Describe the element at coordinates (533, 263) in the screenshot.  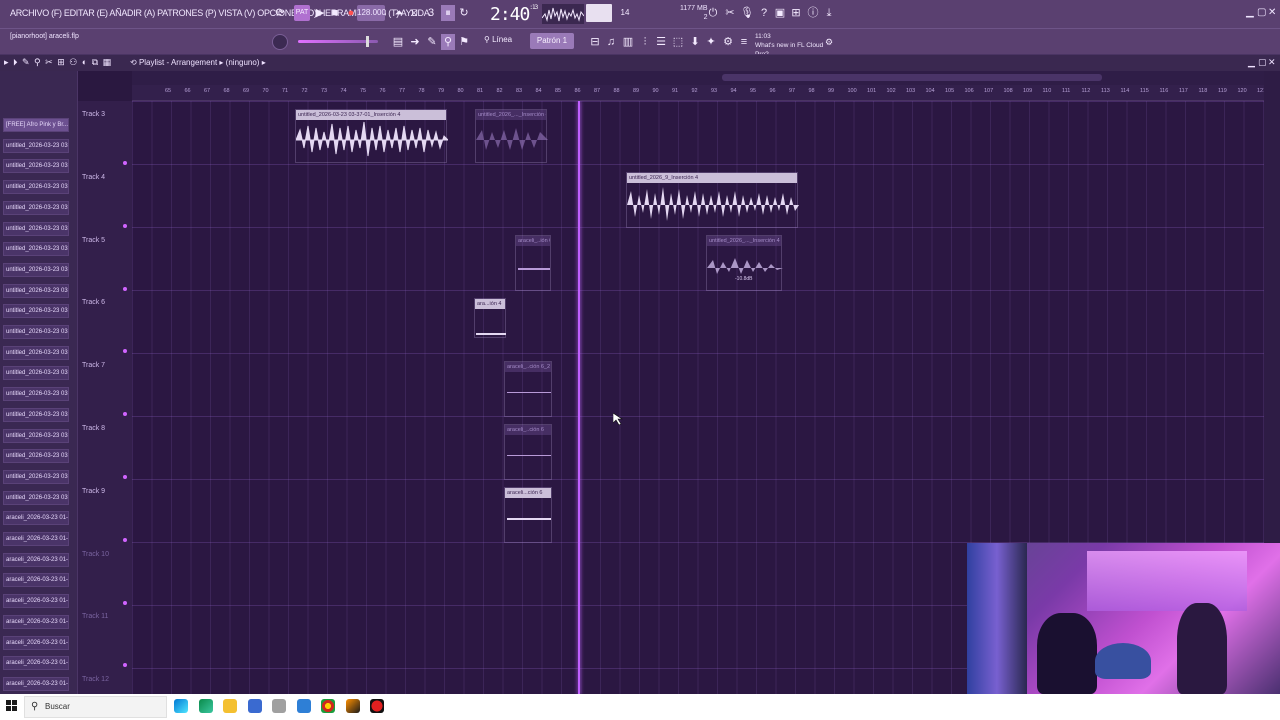
I see `audio-clip: araceli_..ión 6` at that location.